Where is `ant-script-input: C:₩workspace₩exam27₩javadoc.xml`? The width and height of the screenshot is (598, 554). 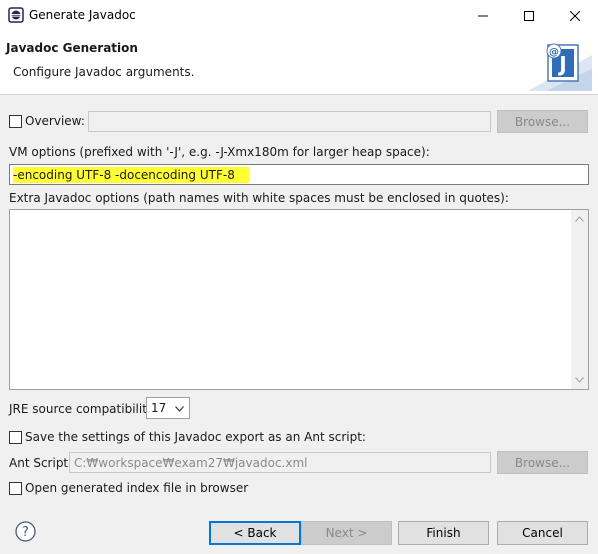
ant-script-input: C:₩workspace₩exam27₩javadoc.xml is located at coordinates (280, 462).